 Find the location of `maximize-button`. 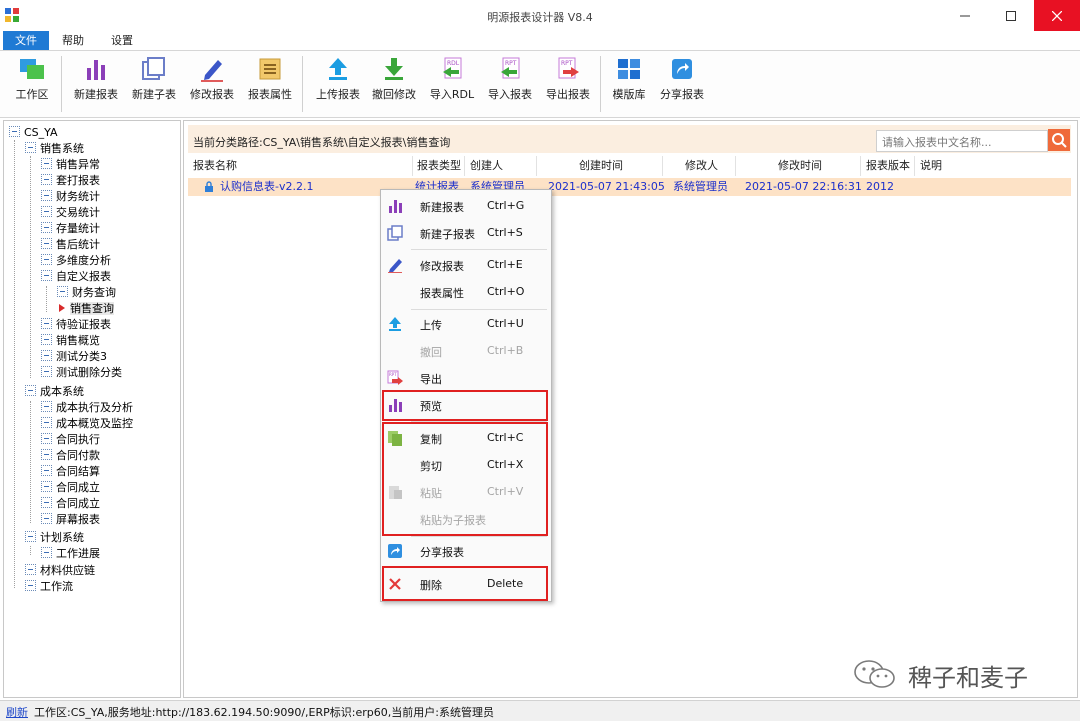

maximize-button is located at coordinates (1011, 15).